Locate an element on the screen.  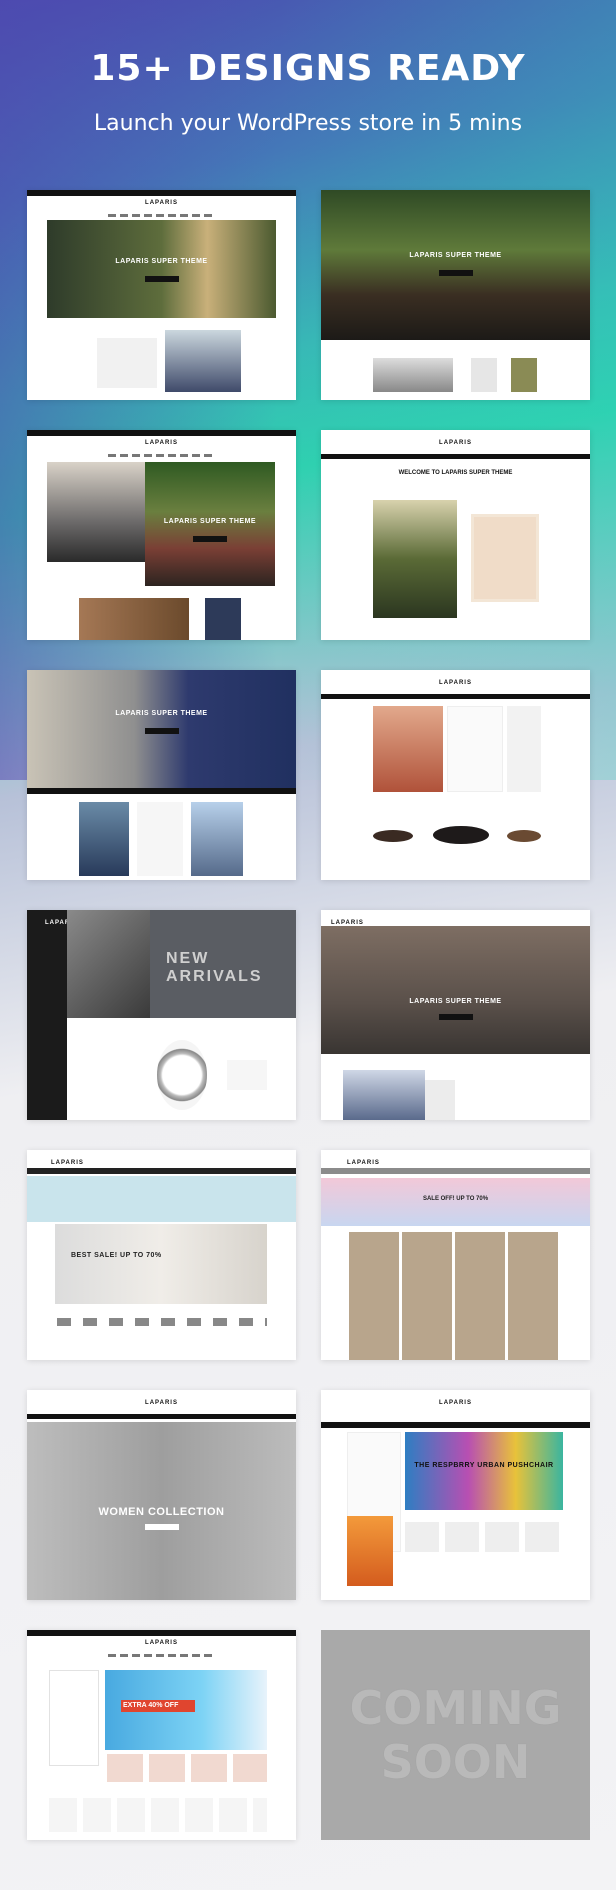
design-card-3: LAPARIS LAPARIS SUPER THEME is located at coordinates (161, 535).